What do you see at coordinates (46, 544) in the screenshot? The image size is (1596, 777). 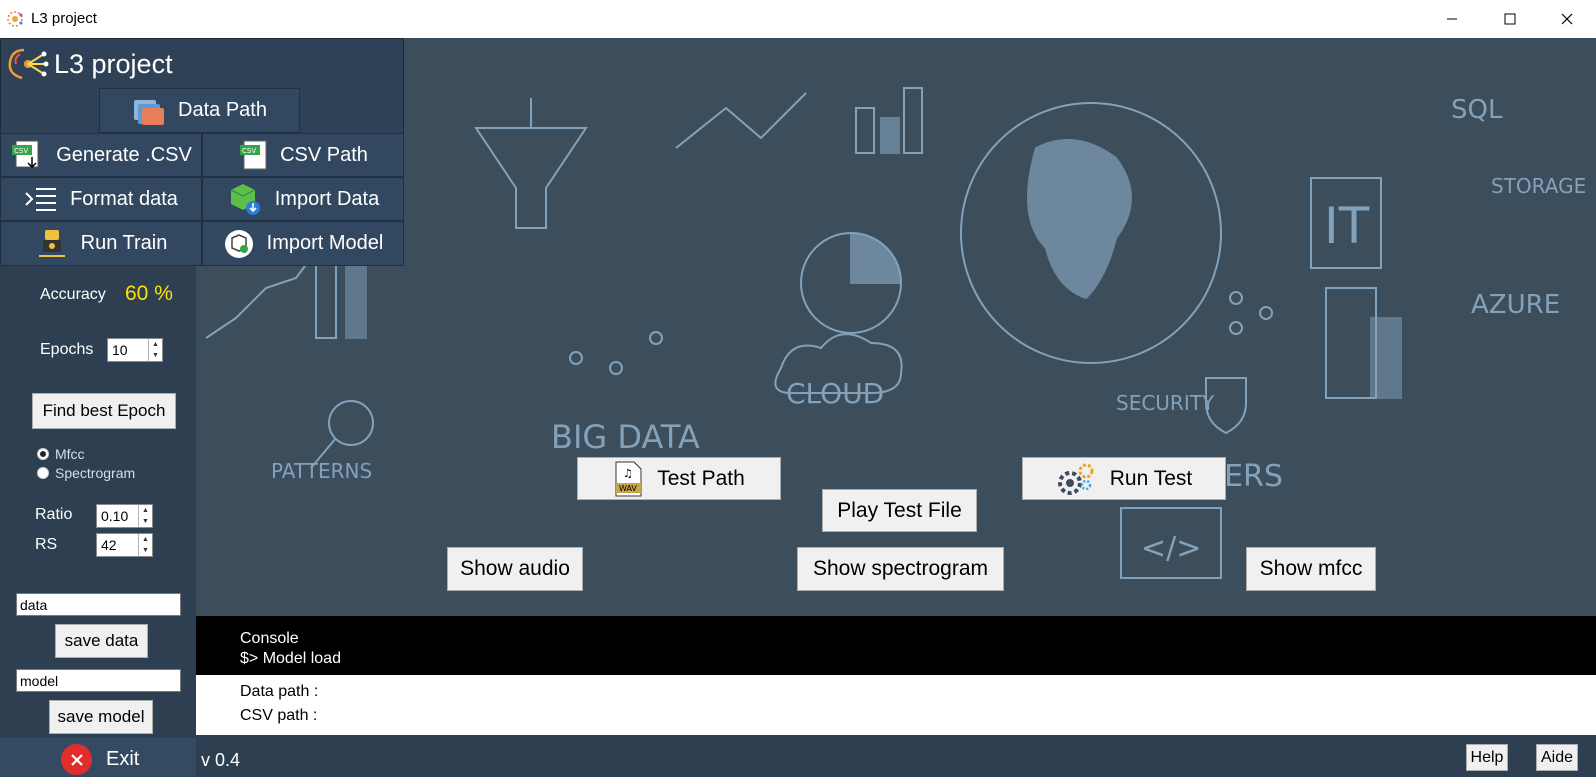 I see `rs-label: RS` at bounding box center [46, 544].